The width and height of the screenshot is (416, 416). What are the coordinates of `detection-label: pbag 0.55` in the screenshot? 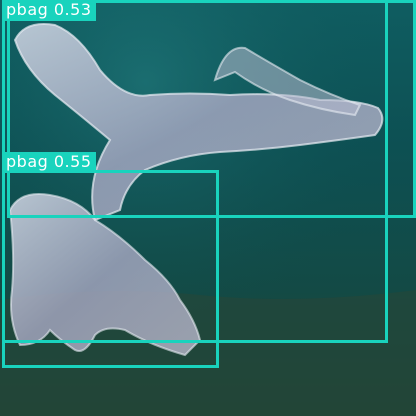 It's located at (49, 162).